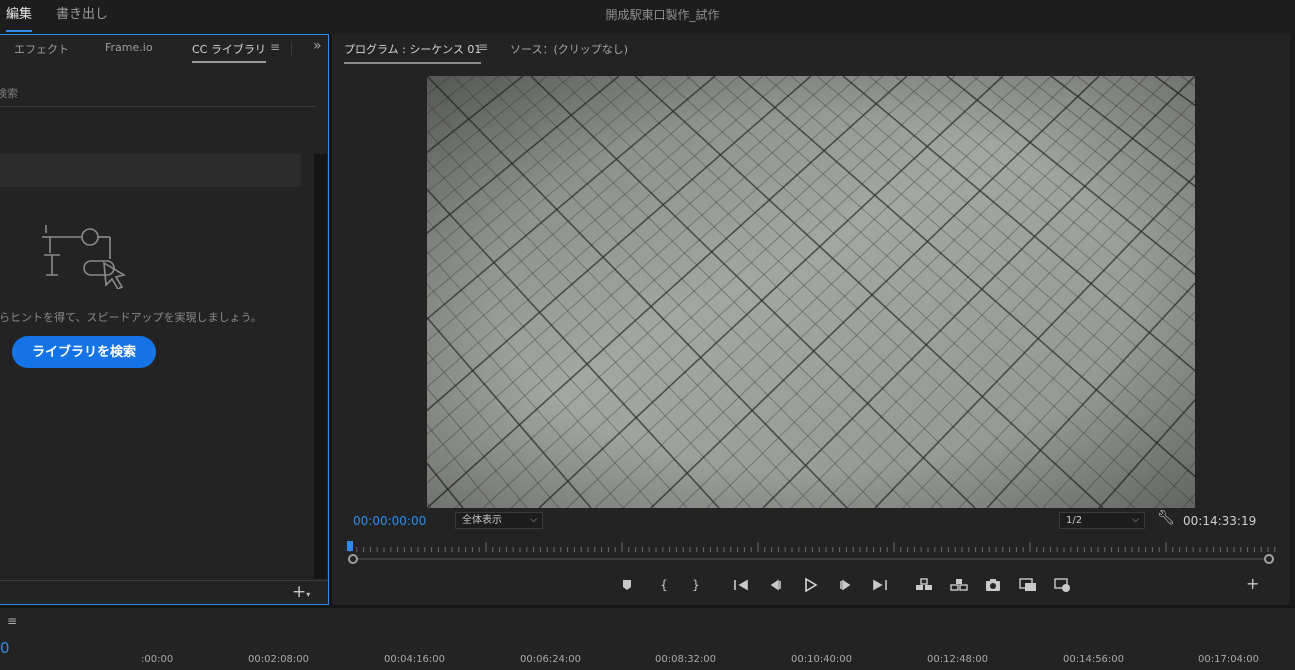 This screenshot has height=670, width=1295. Describe the element at coordinates (158, 106) in the screenshot. I see `search-underline` at that location.